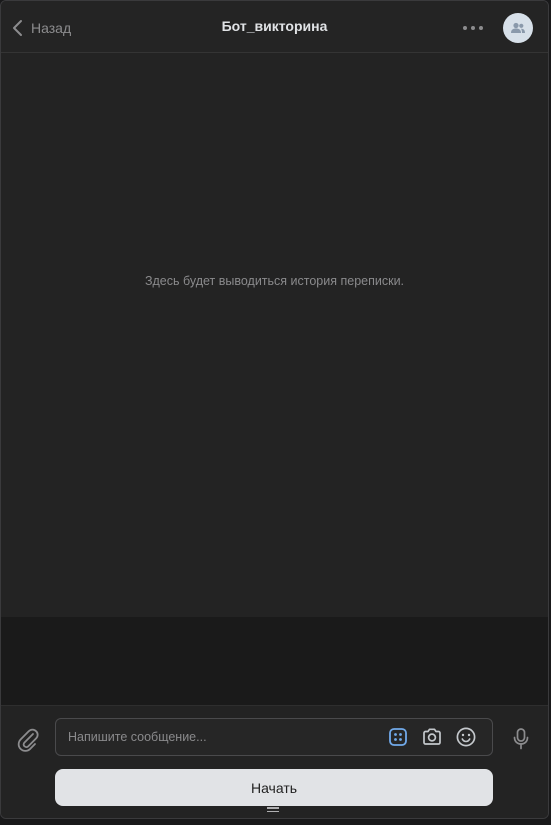 This screenshot has width=551, height=825. I want to click on paperclip-icon, so click(28, 740).